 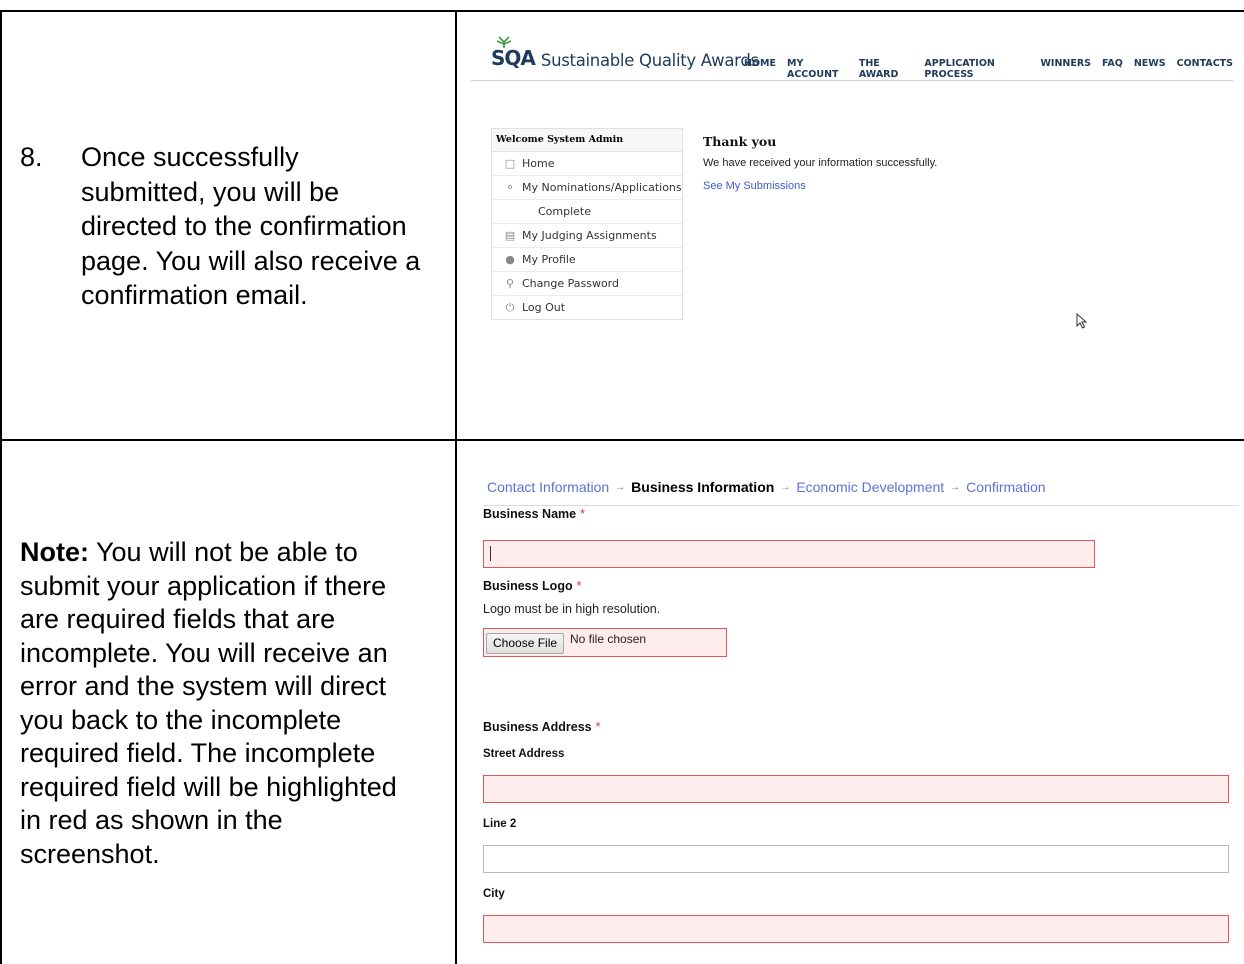 What do you see at coordinates (456, 487) in the screenshot?
I see `table-column-divider` at bounding box center [456, 487].